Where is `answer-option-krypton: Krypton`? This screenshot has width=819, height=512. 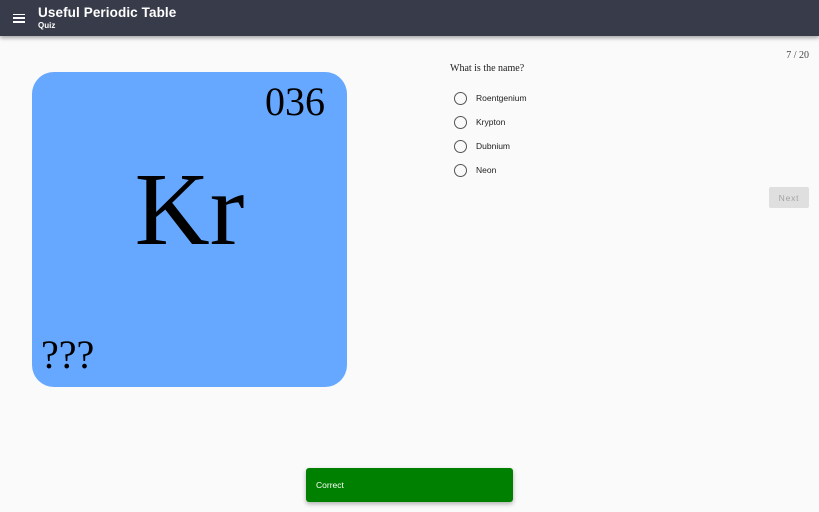
answer-option-krypton: Krypton is located at coordinates (490, 122).